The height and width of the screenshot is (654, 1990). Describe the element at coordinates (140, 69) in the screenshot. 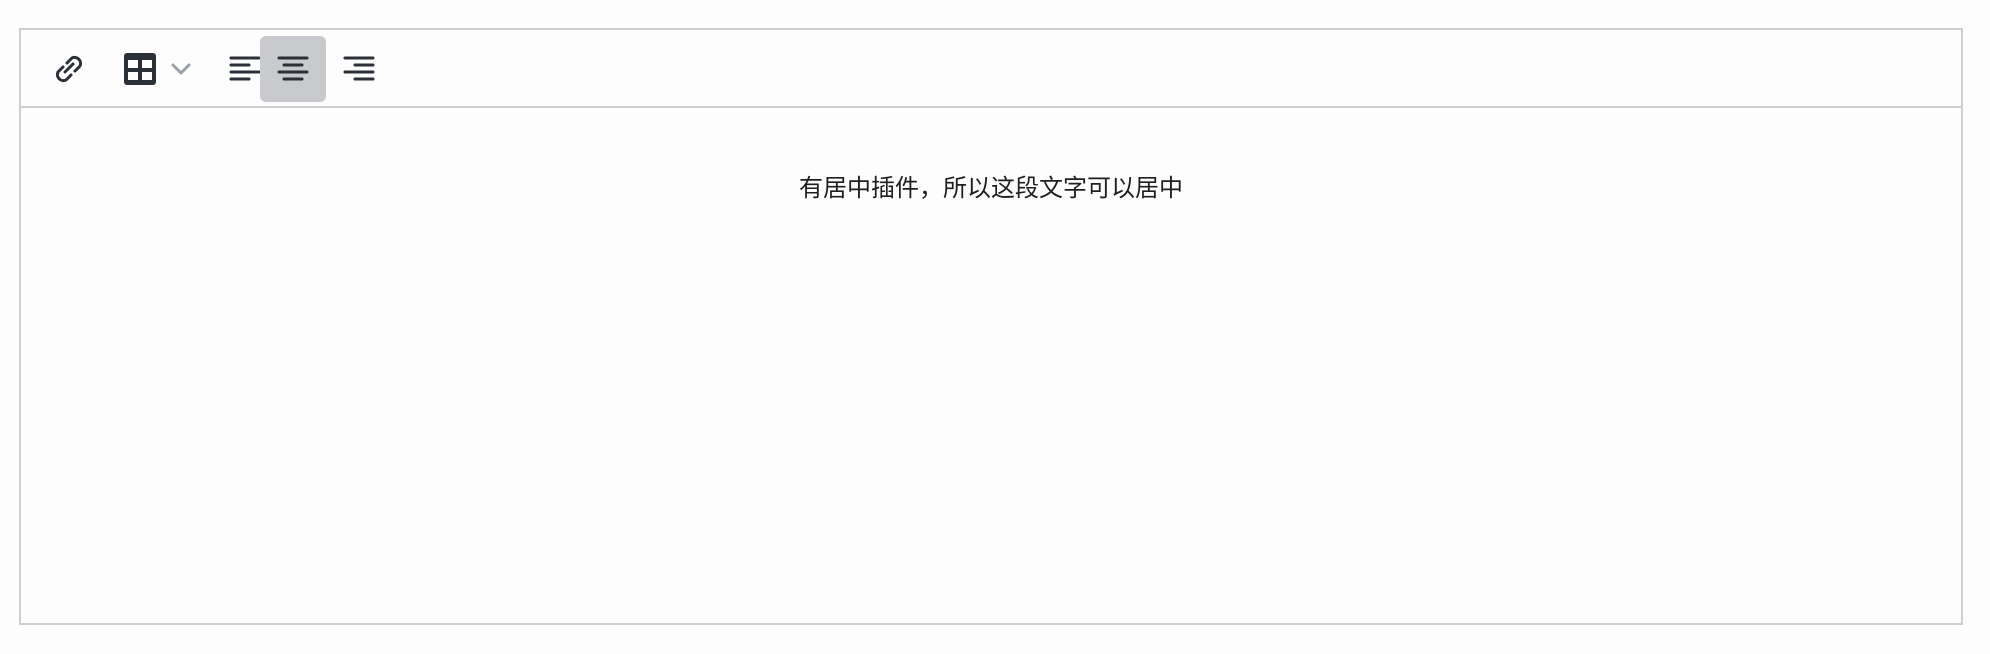

I see `table-icon` at that location.